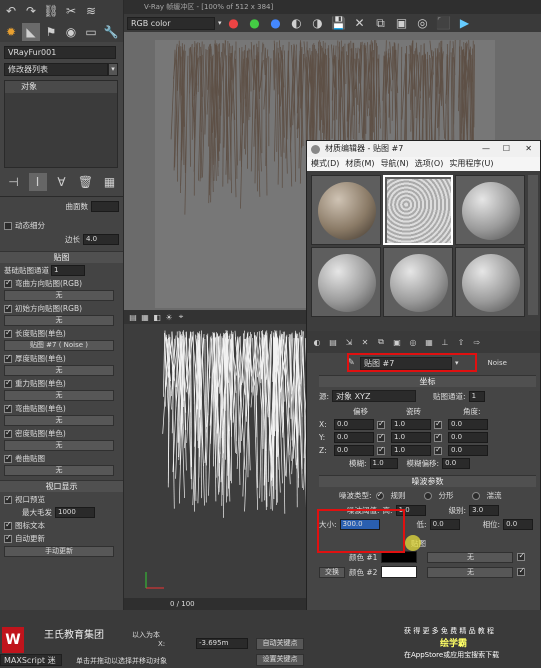 The width and height of the screenshot is (541, 668). What do you see at coordinates (471, 164) in the screenshot?
I see `menu-item: 实用程序(U)` at bounding box center [471, 164].